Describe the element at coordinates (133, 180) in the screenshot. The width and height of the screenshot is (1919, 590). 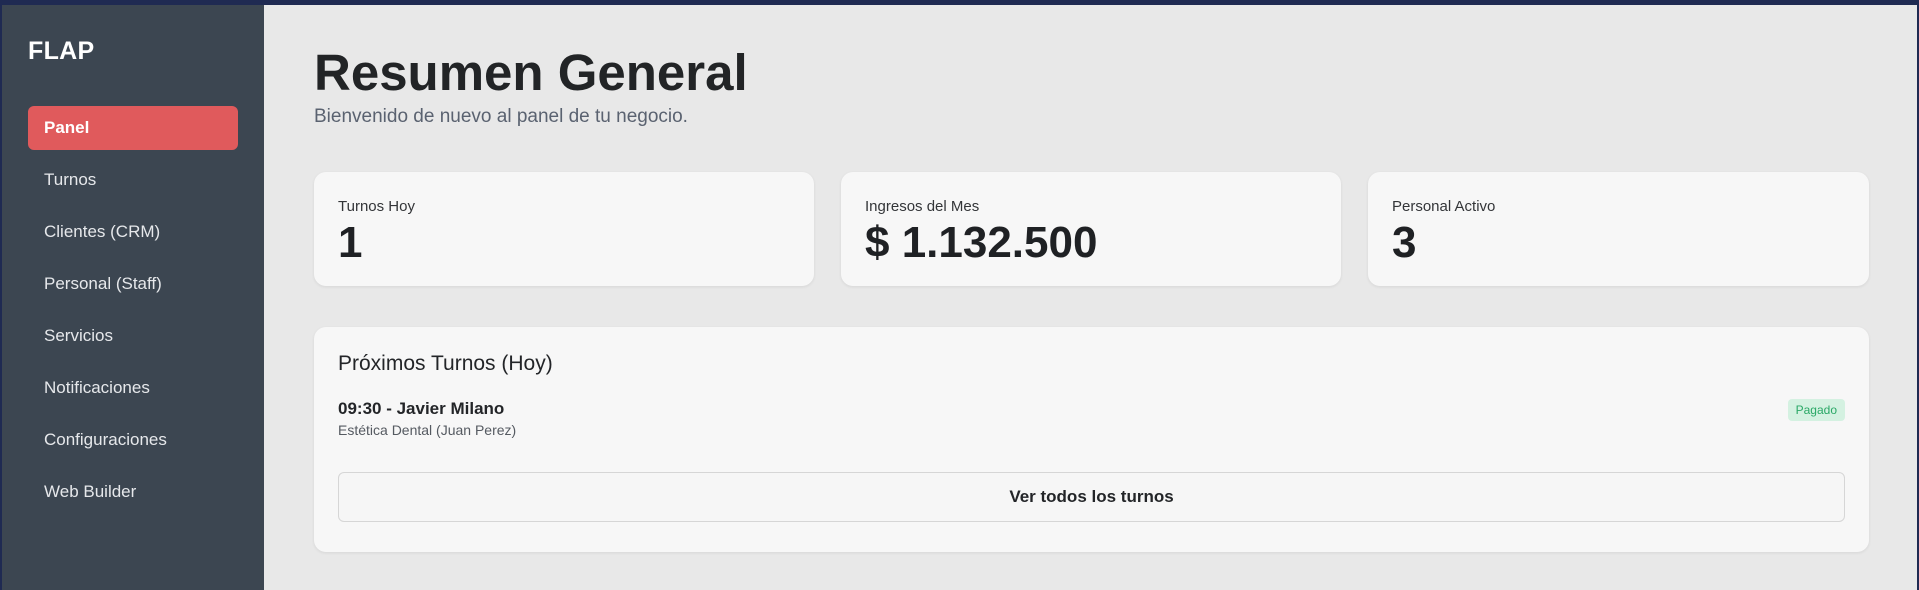
I see `sidebar-item-turnos: Turnos` at that location.